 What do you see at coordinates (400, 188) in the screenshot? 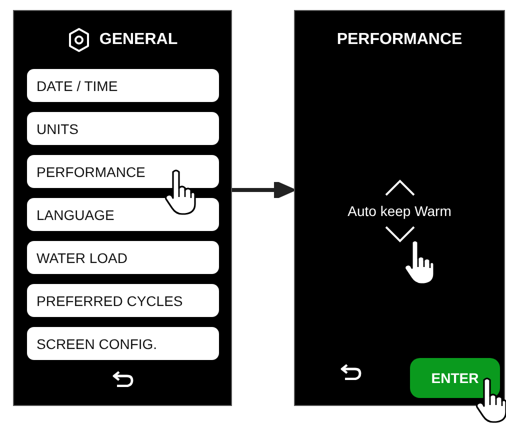
I see `chevron-up-icon` at bounding box center [400, 188].